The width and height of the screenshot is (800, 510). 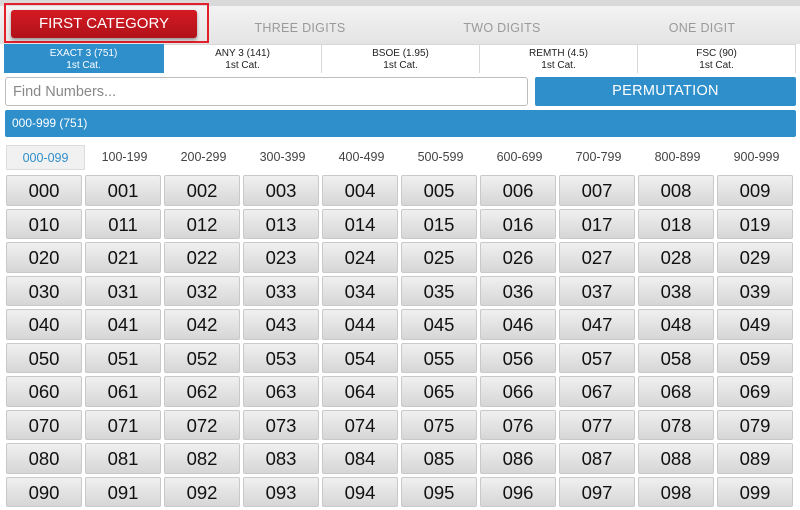 I want to click on number-button: 082, so click(x=202, y=458).